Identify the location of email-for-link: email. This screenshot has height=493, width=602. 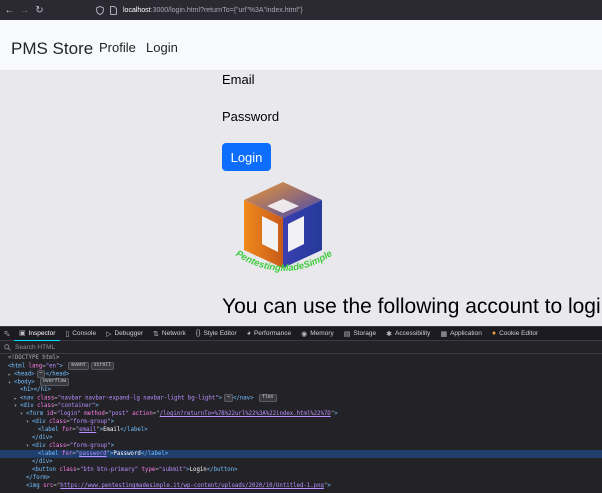
(87, 430).